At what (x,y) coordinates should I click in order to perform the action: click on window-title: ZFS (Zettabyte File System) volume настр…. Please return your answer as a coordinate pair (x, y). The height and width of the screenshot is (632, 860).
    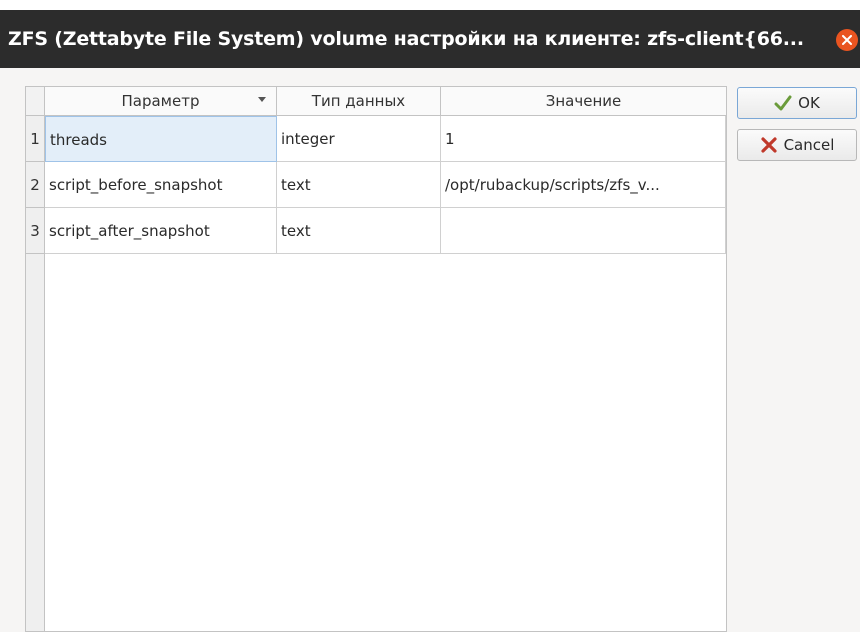
    Looking at the image, I should click on (406, 39).